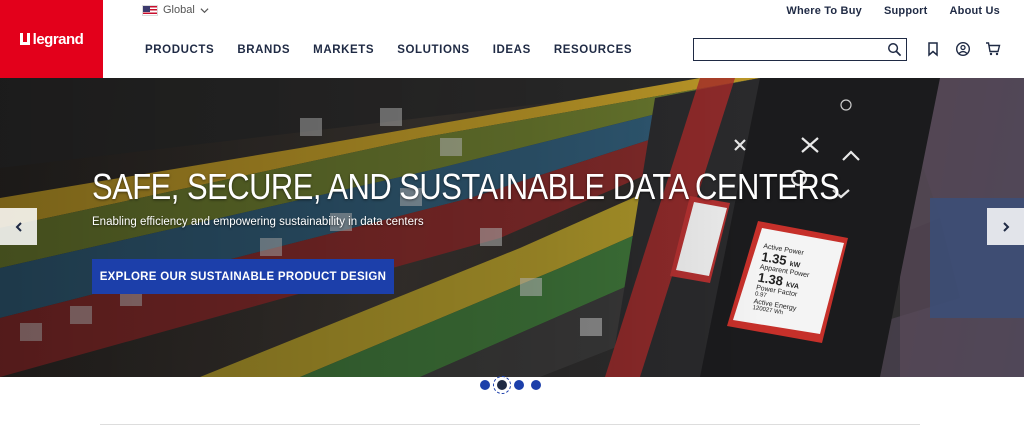  Describe the element at coordinates (512, 50) in the screenshot. I see `nav-item-ideas: IDEAS` at that location.